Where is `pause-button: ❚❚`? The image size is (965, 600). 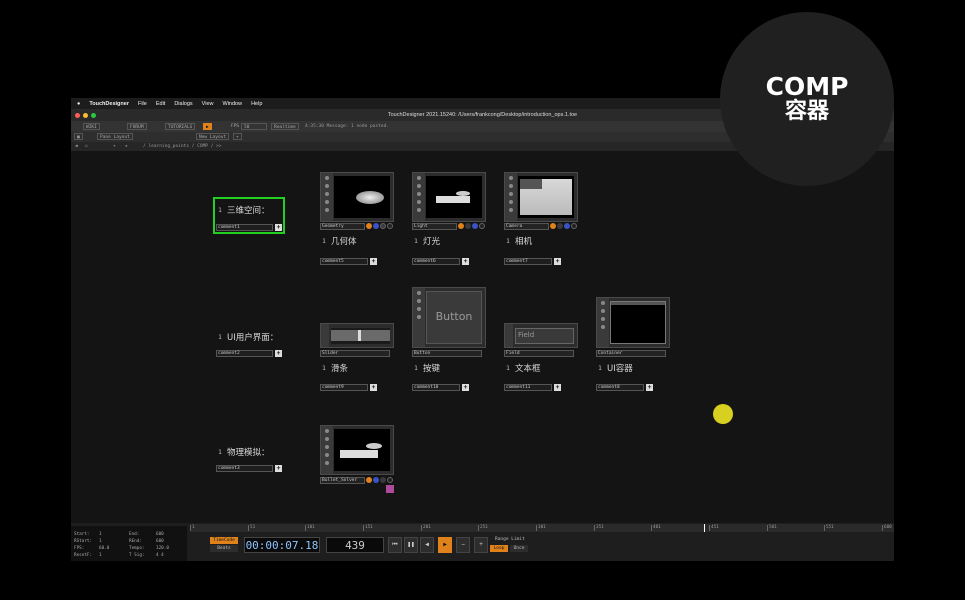
pause-button: ❚❚ is located at coordinates (411, 545).